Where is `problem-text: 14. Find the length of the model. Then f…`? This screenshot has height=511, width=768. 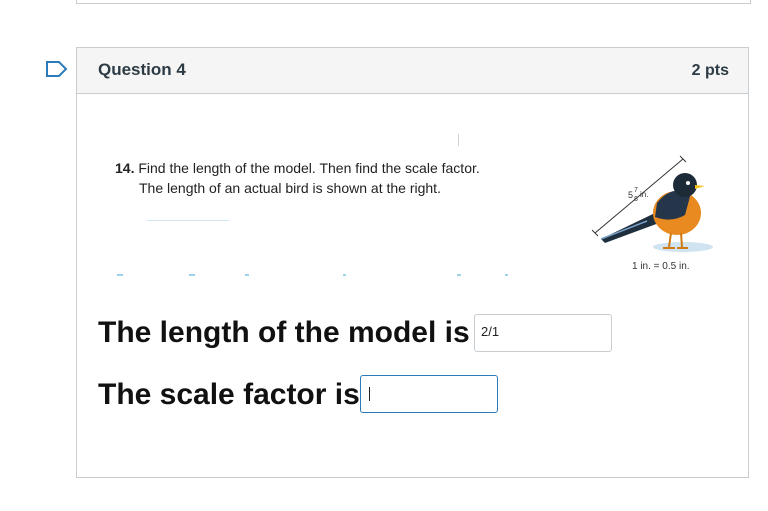
problem-text: 14. Find the length of the model. Then f… is located at coordinates (297, 178).